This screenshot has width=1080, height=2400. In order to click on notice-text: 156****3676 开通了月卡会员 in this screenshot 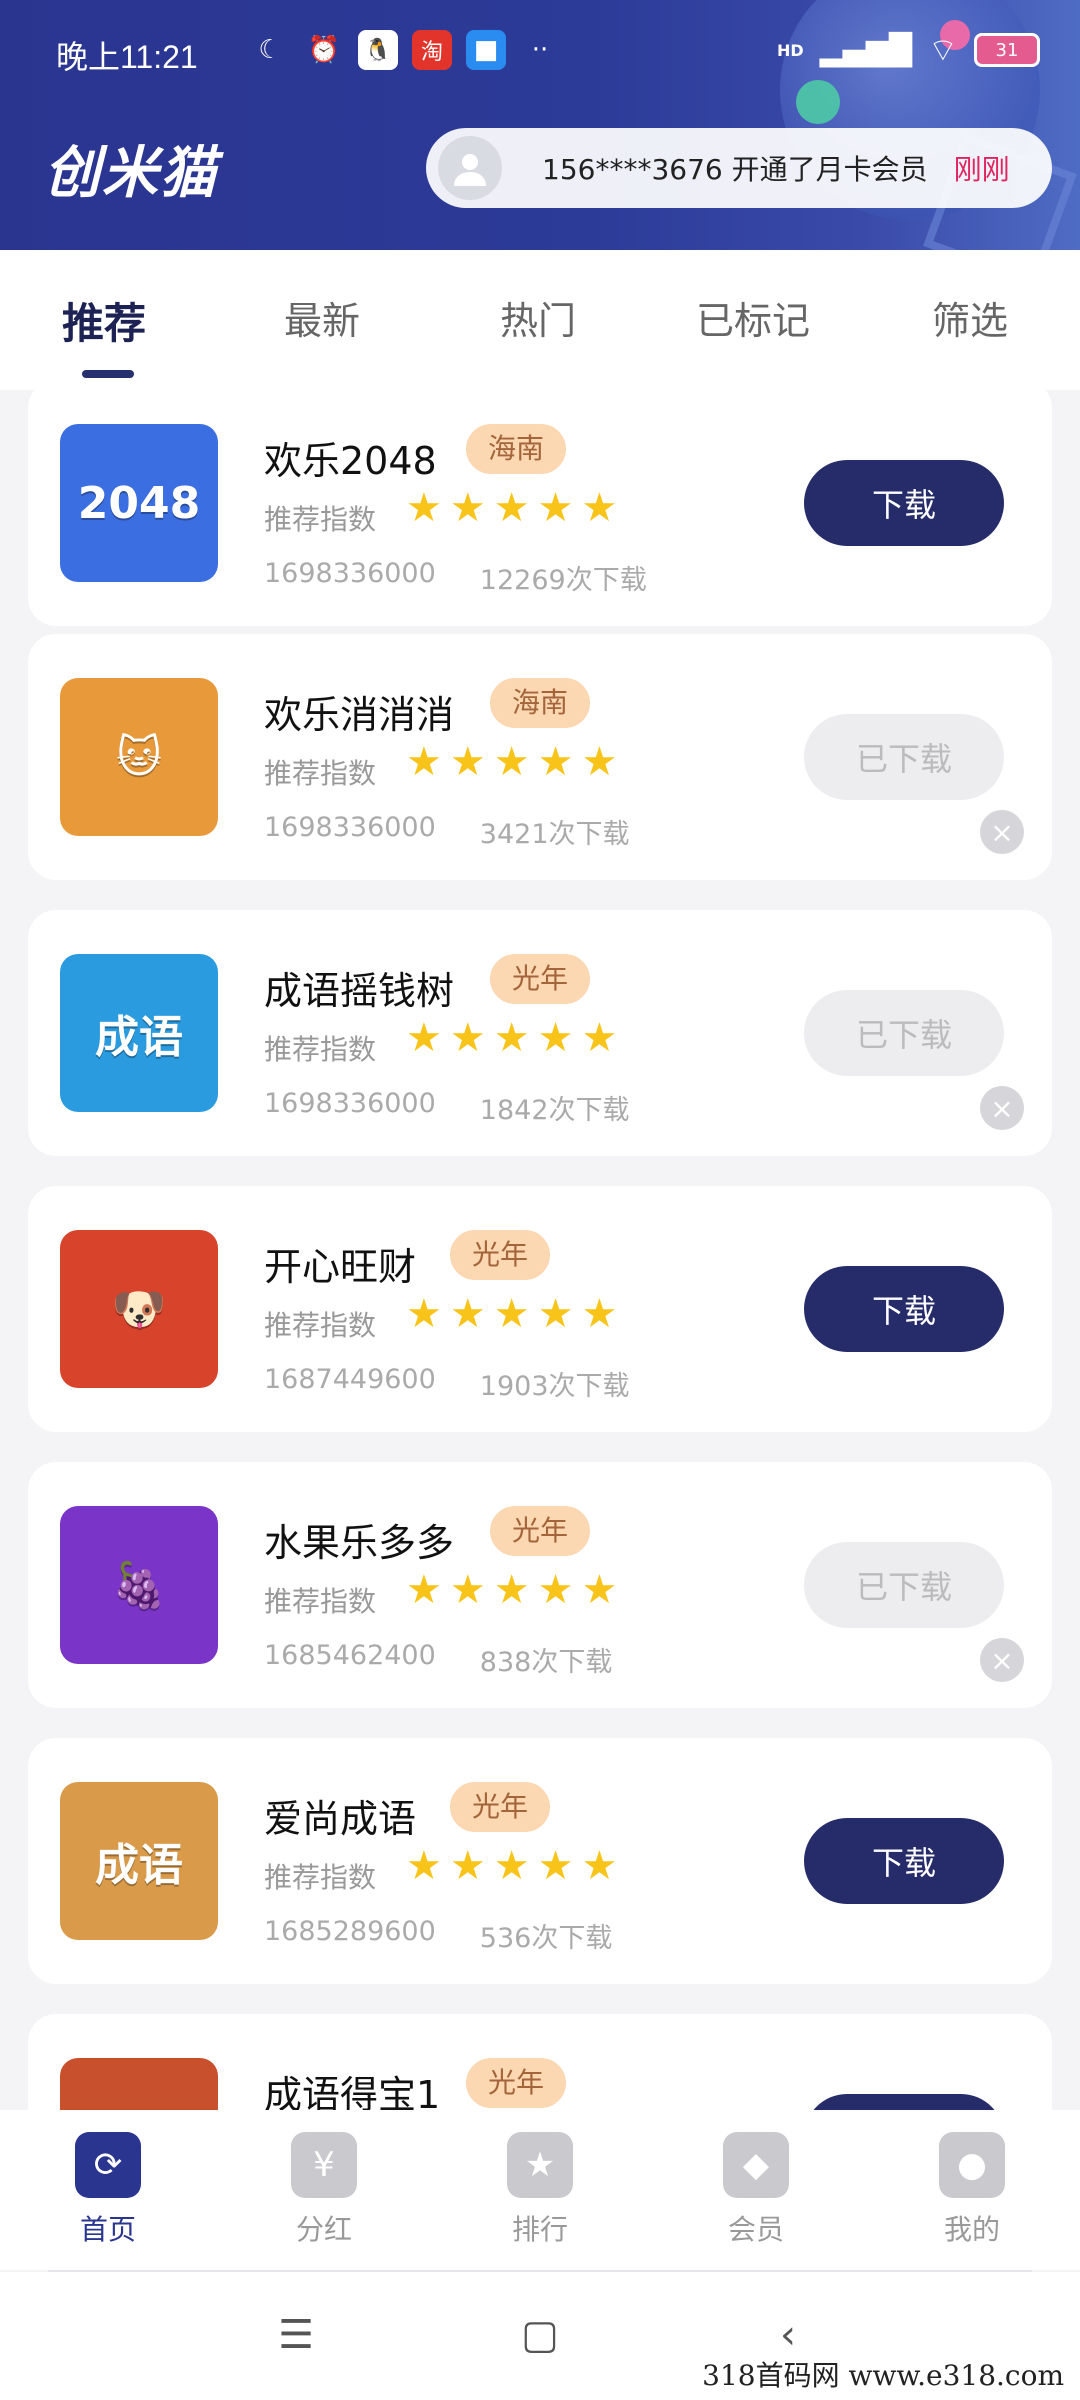, I will do `click(735, 169)`.